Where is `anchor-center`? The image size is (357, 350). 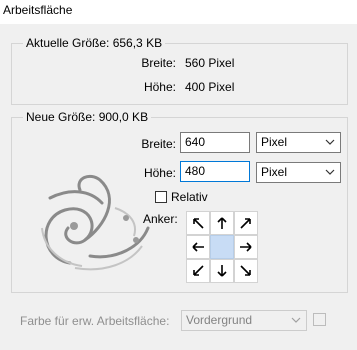 anchor-center is located at coordinates (222, 247).